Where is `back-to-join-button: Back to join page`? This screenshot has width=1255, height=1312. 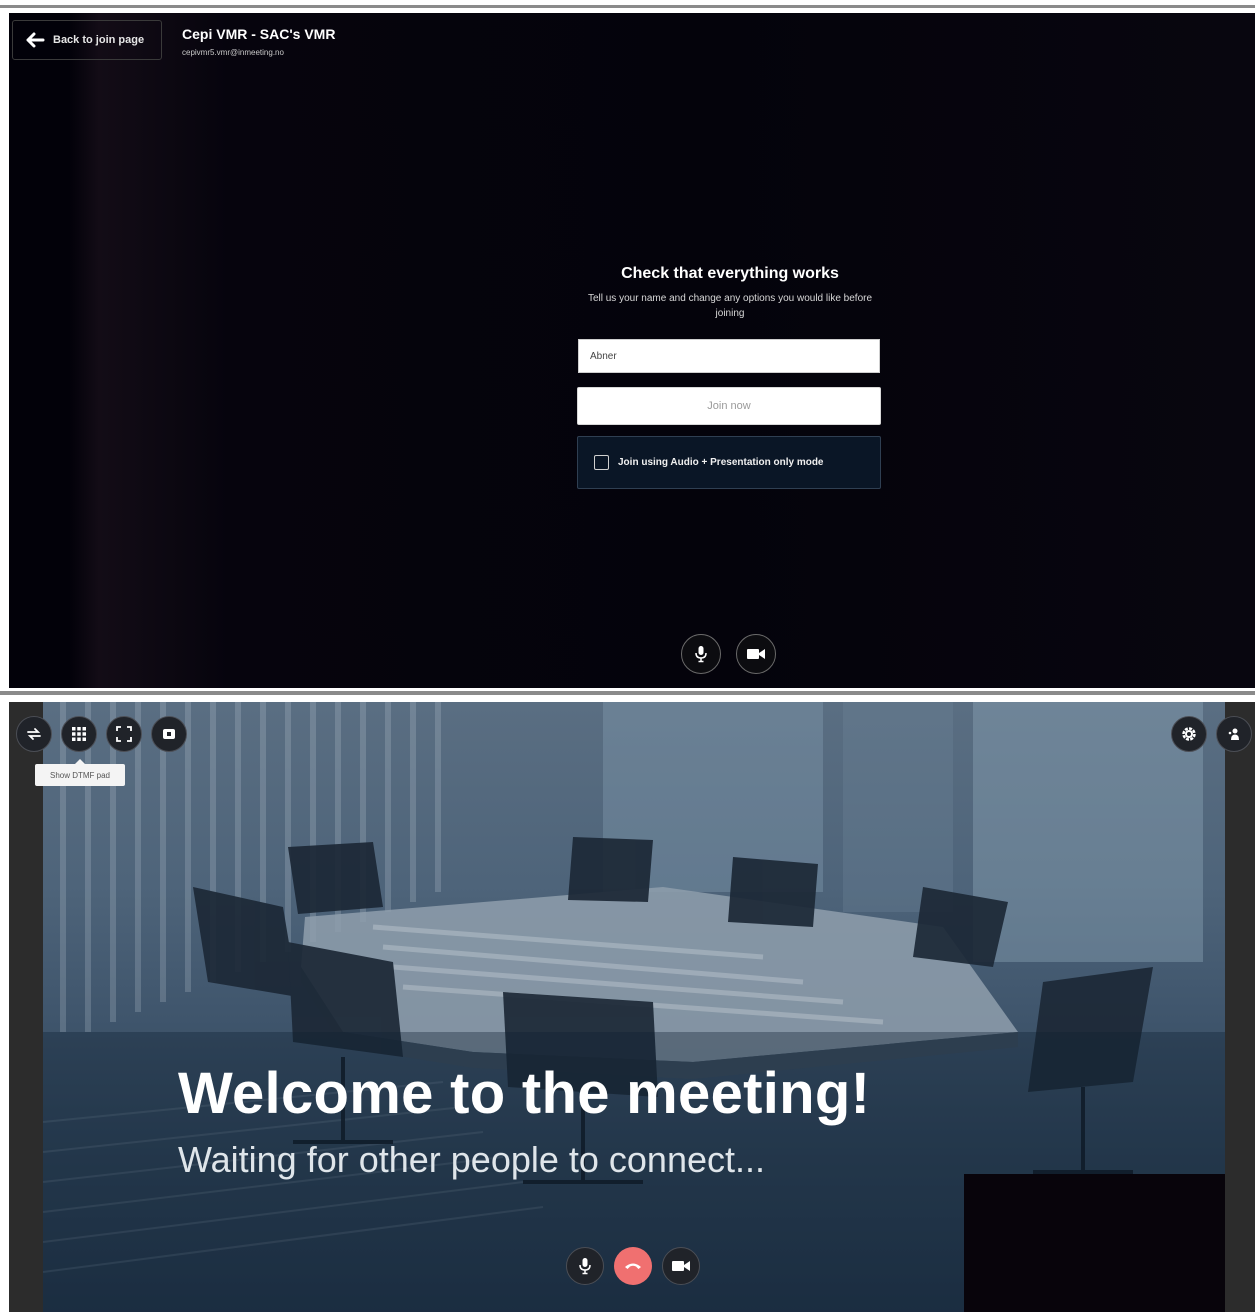 back-to-join-button: Back to join page is located at coordinates (87, 40).